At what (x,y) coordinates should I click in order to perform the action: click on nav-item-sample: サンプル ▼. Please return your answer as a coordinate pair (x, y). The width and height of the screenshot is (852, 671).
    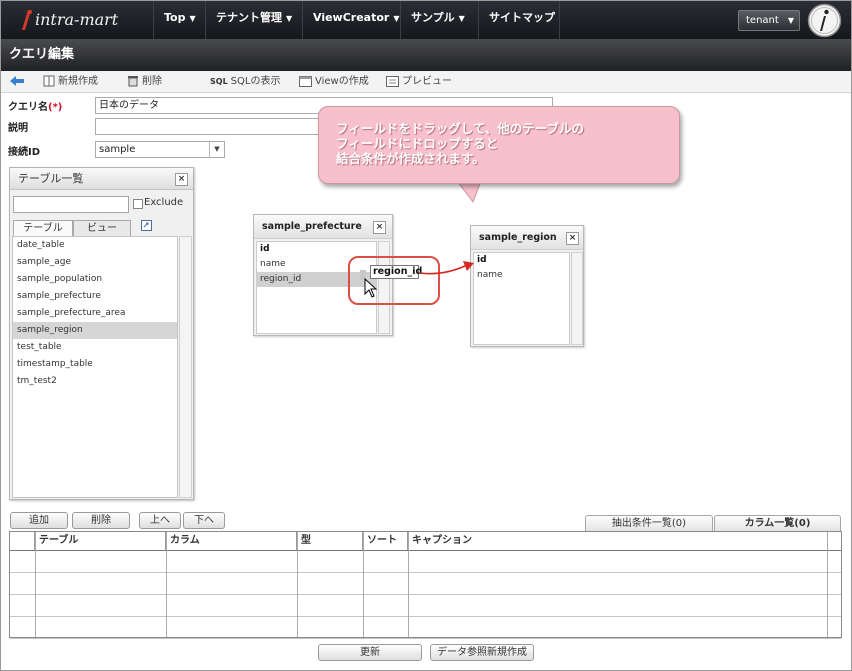
    Looking at the image, I should click on (439, 20).